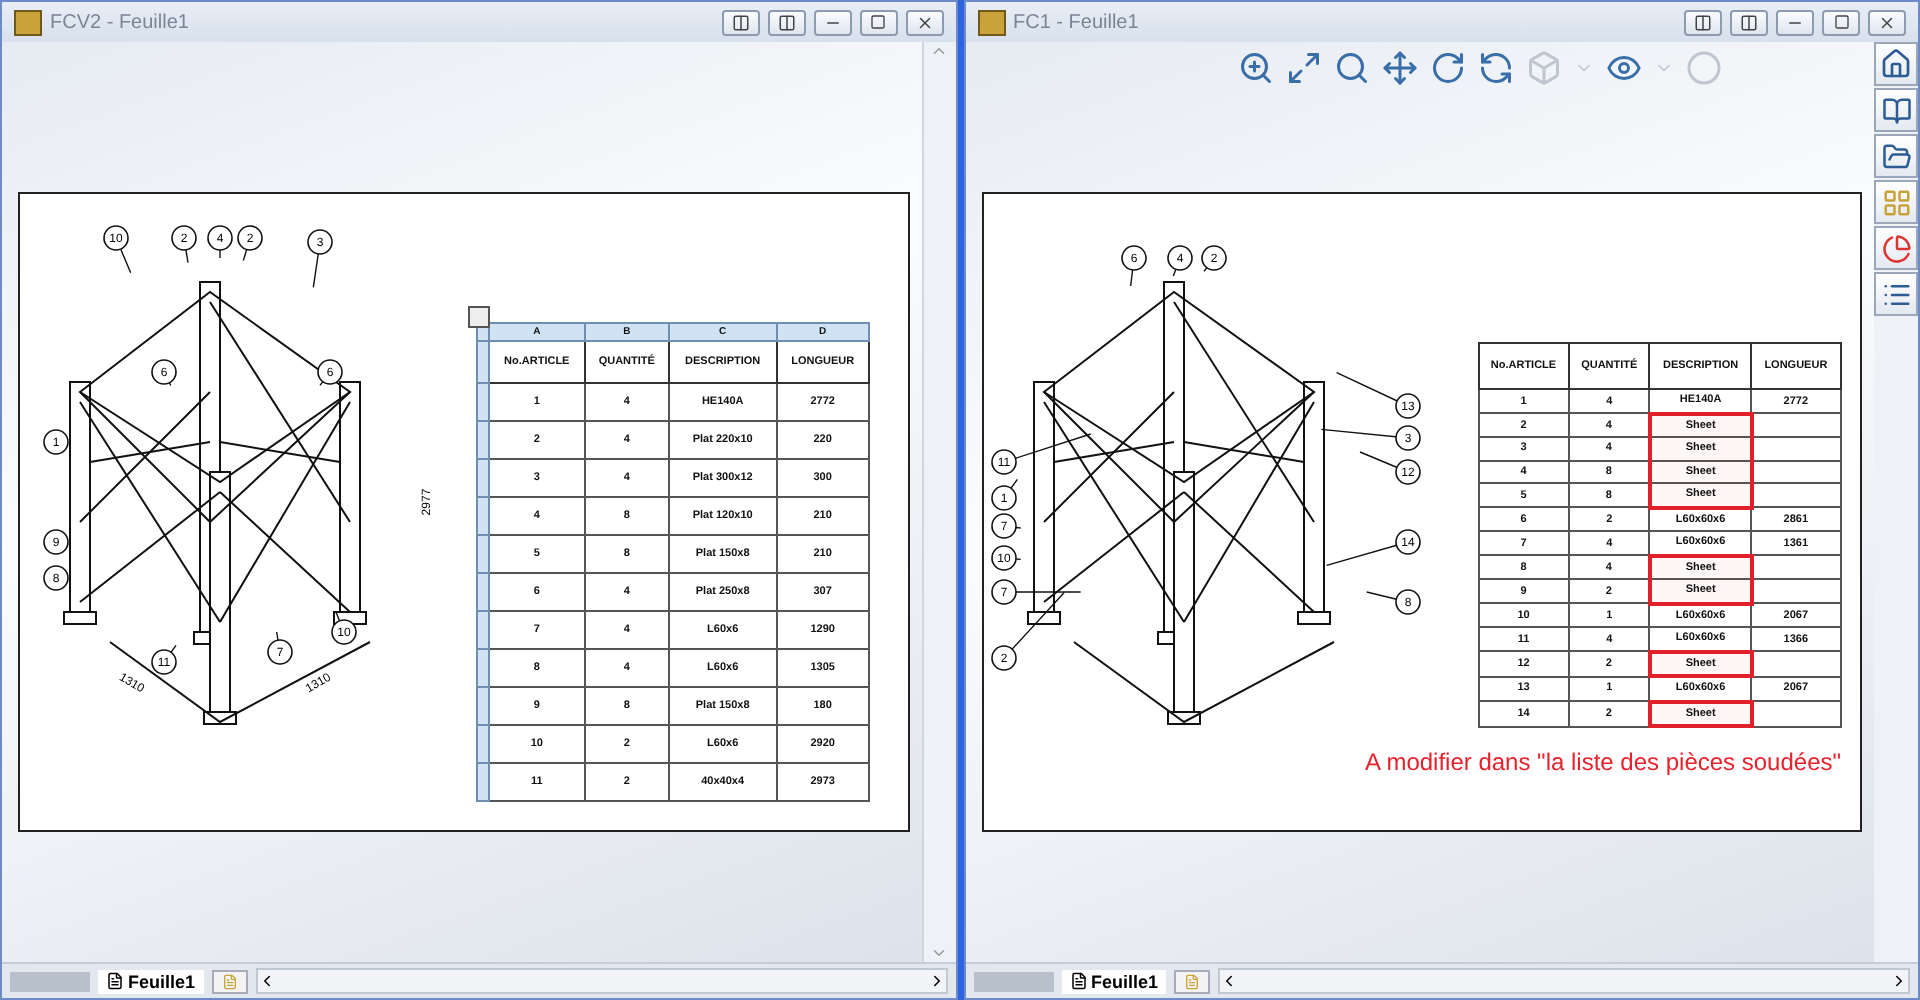  What do you see at coordinates (1623, 68) in the screenshot?
I see `eye-icon` at bounding box center [1623, 68].